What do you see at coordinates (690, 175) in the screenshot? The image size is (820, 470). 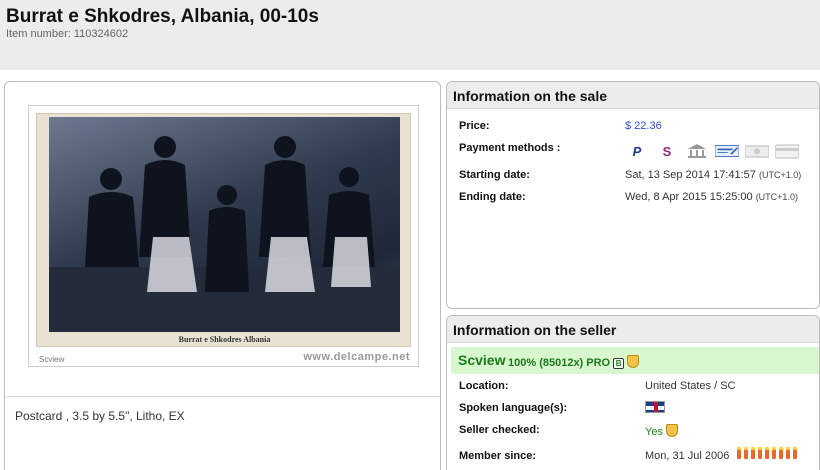 I see `starting-date-value: Sat, 13 Sep 2014 17:41:57` at bounding box center [690, 175].